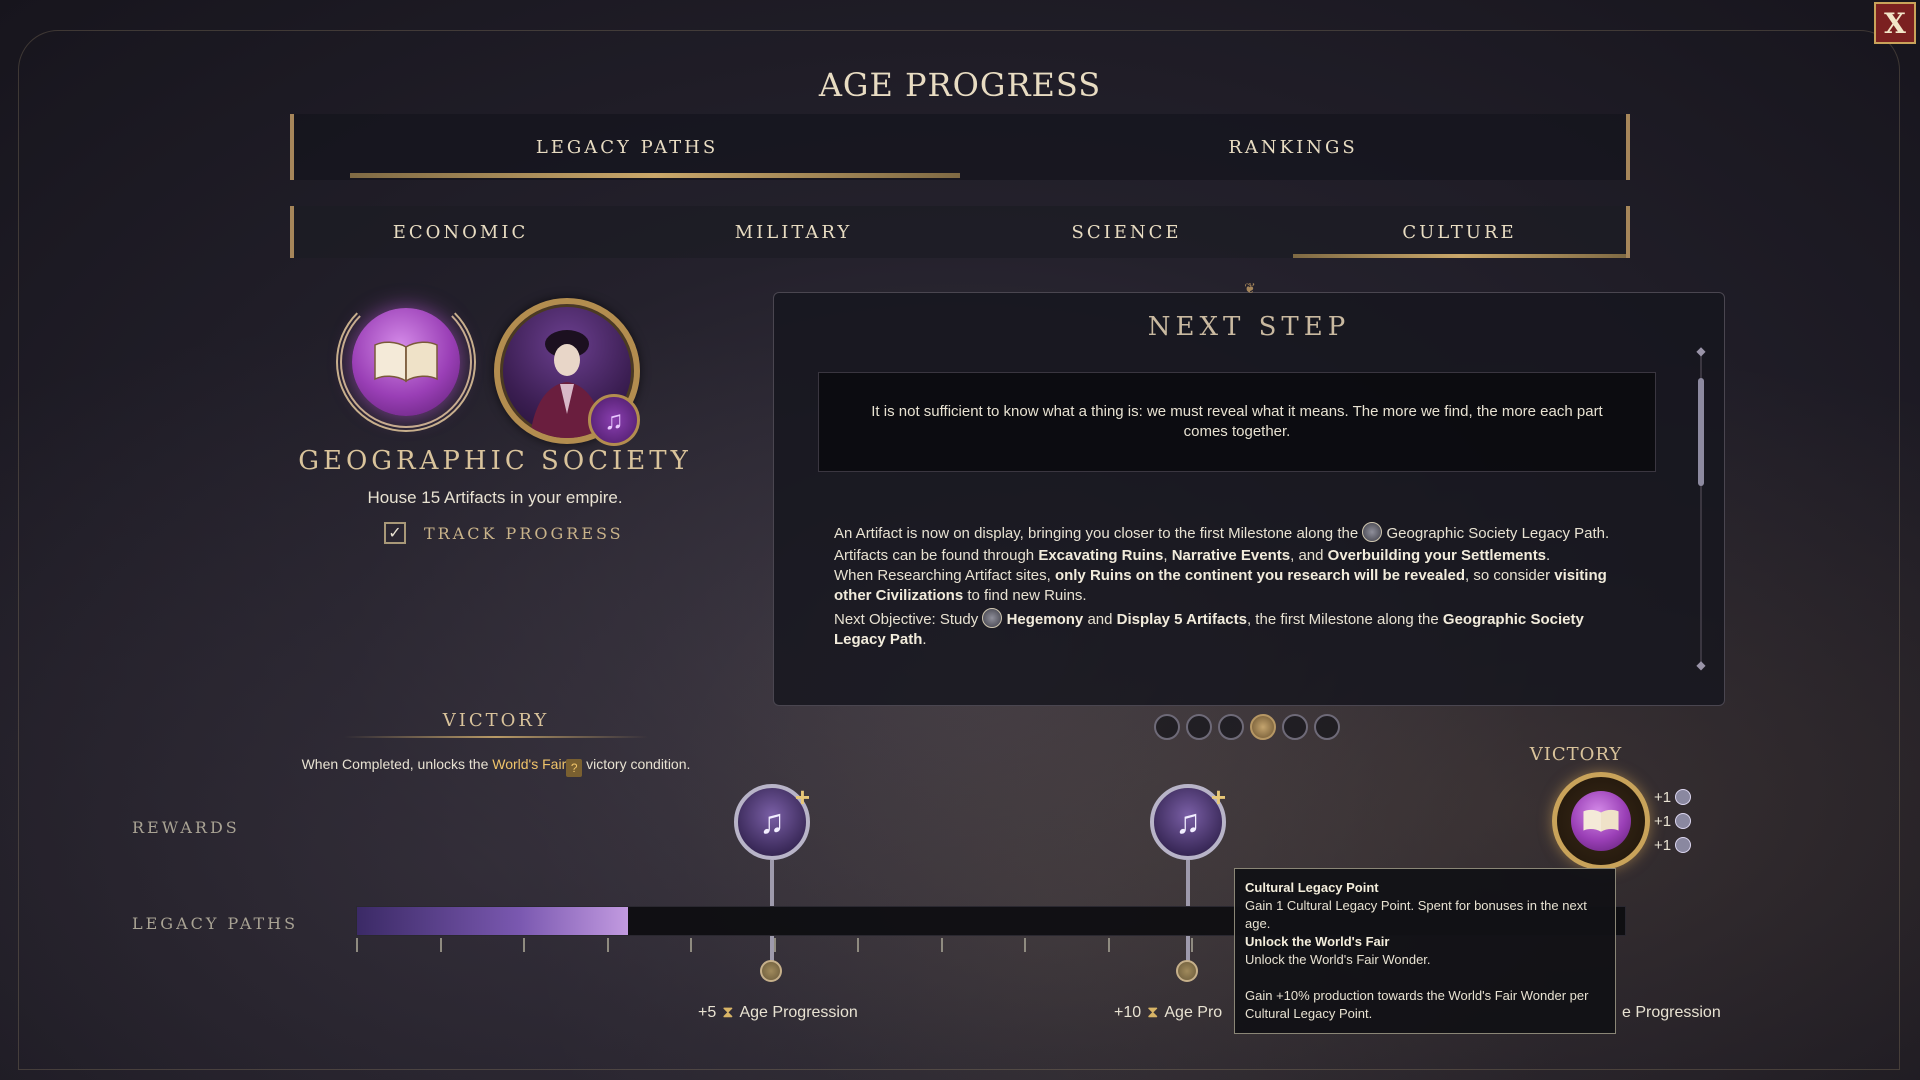 This screenshot has width=1920, height=1080. What do you see at coordinates (186, 827) in the screenshot?
I see `rewards-row-label: REWARDS` at bounding box center [186, 827].